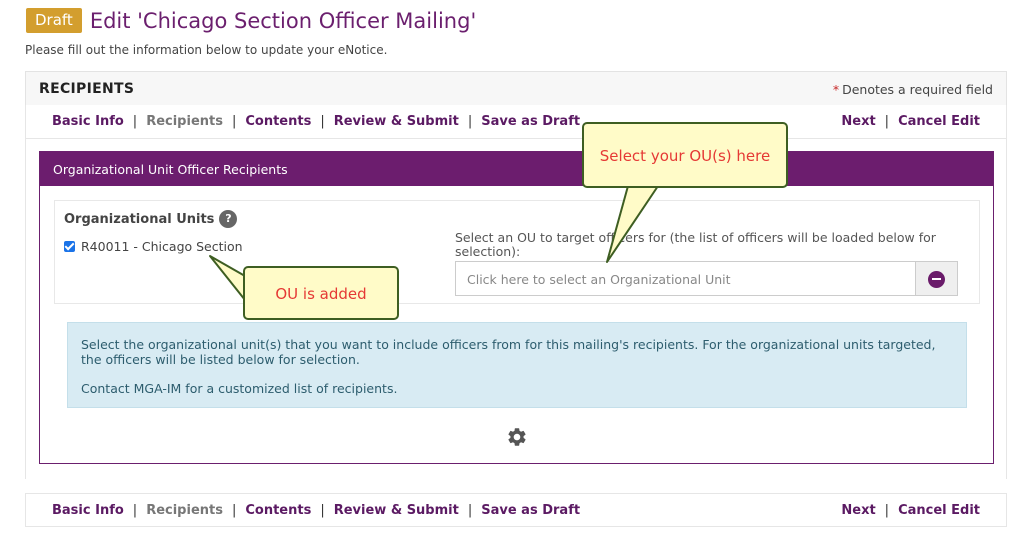 The image size is (1024, 542). What do you see at coordinates (227, 278) in the screenshot?
I see `callout-pointer-added` at bounding box center [227, 278].